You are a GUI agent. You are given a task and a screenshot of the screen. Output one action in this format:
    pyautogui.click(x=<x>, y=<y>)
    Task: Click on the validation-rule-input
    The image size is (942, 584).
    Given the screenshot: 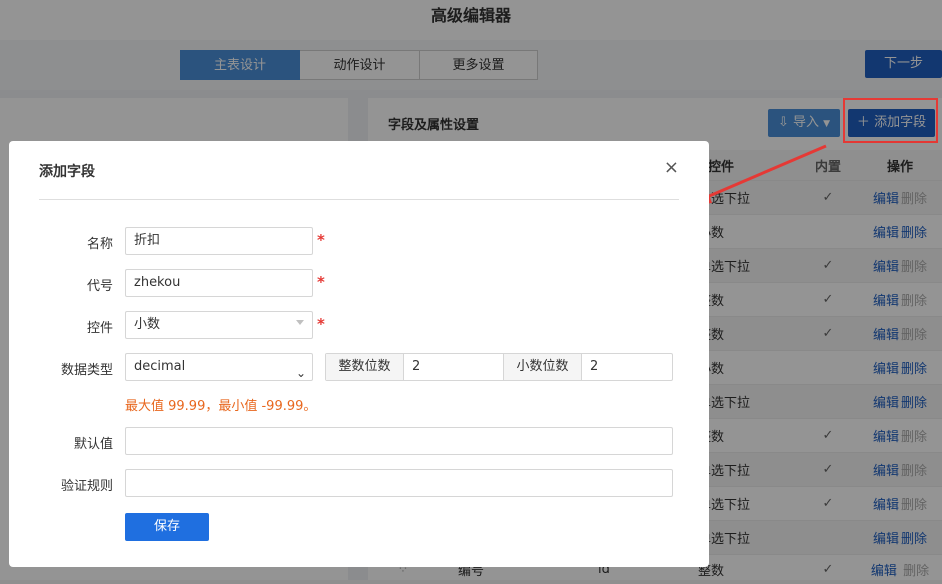 What is the action you would take?
    pyautogui.click(x=399, y=483)
    